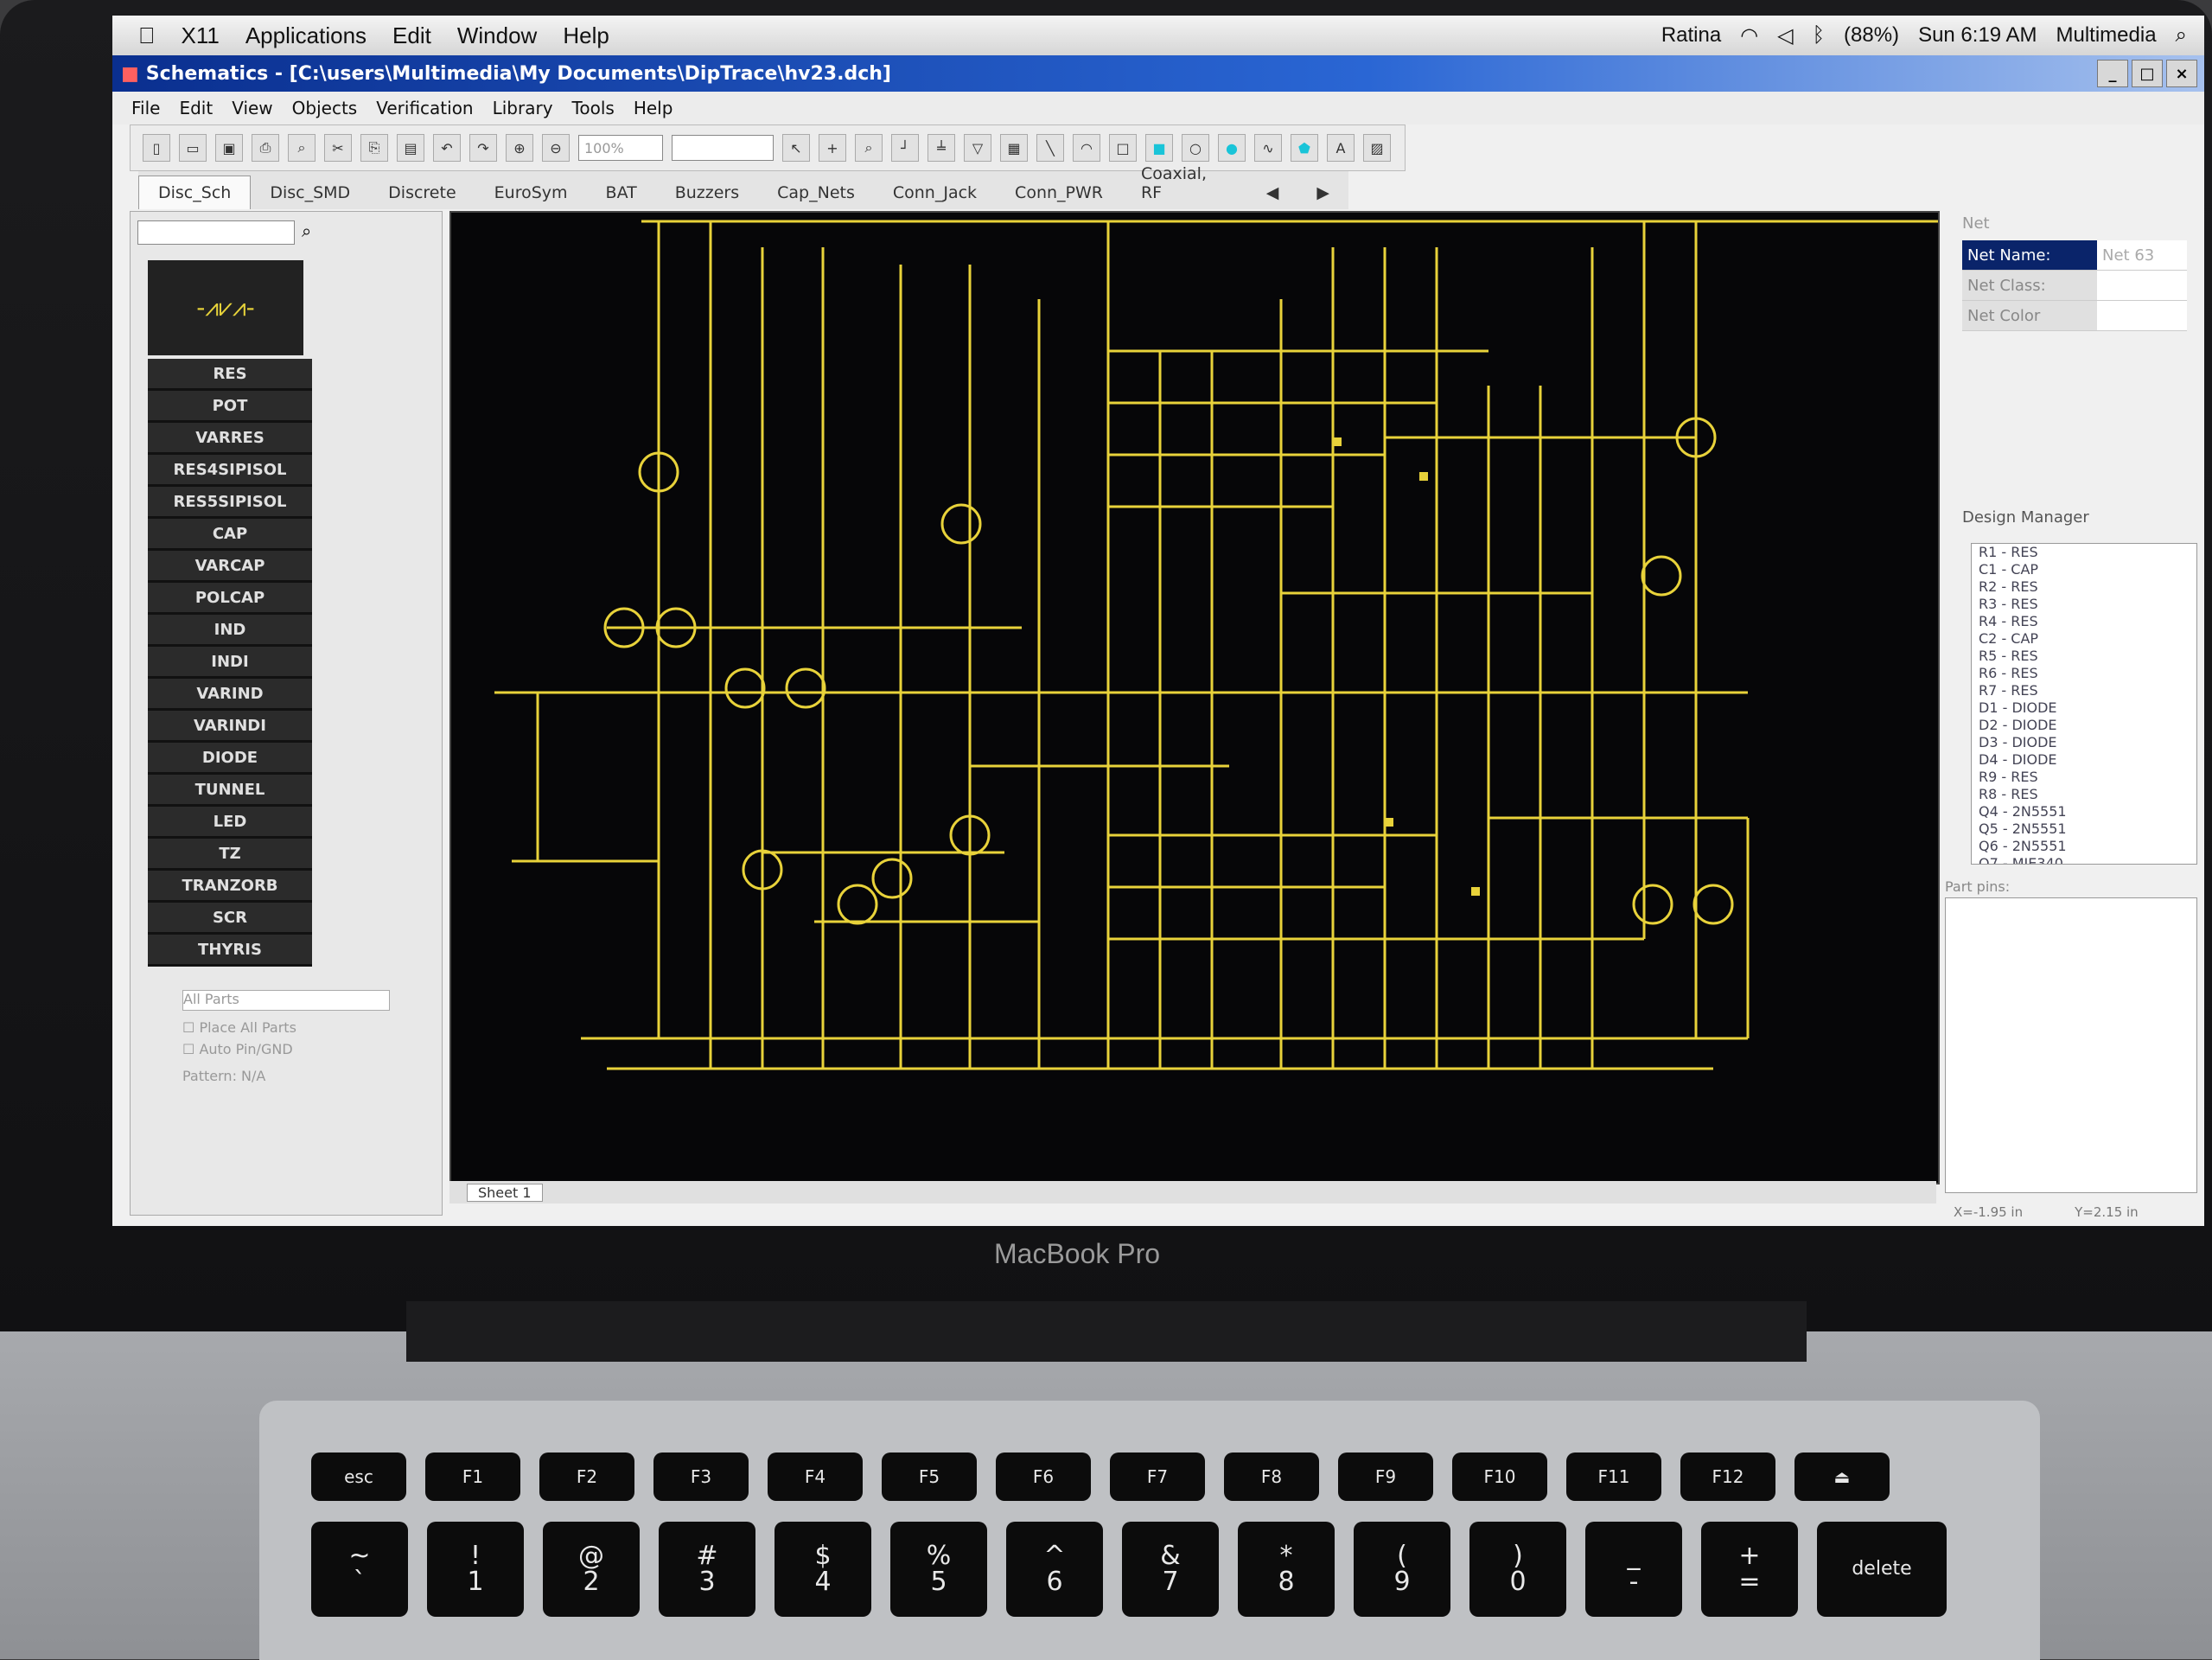 This screenshot has width=2212, height=1660. What do you see at coordinates (497, 35) in the screenshot?
I see `menu-window: Window` at bounding box center [497, 35].